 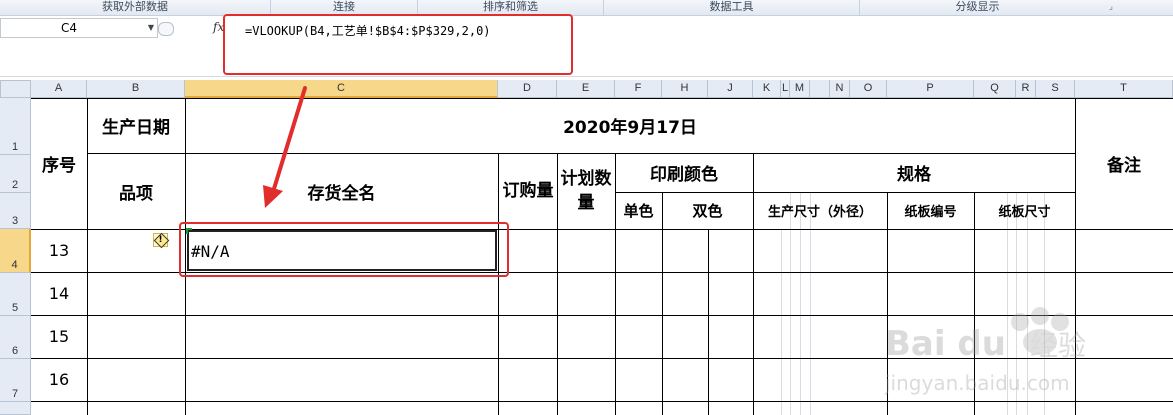 I want to click on formula-bar-handle-icon, so click(x=166, y=29).